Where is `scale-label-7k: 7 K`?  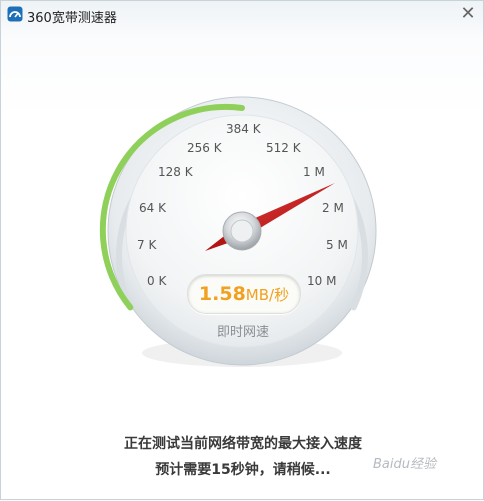 scale-label-7k: 7 K is located at coordinates (147, 245).